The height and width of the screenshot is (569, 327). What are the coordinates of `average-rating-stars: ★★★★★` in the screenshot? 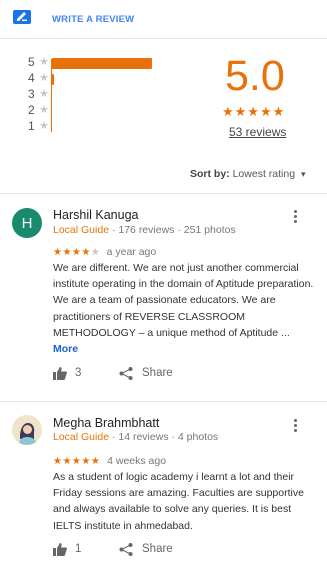 It's located at (254, 111).